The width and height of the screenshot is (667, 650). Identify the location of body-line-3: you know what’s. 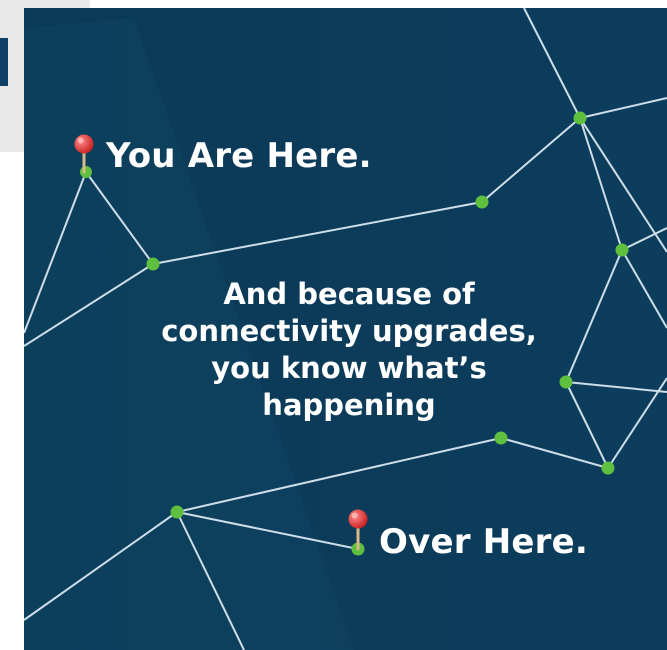
(349, 368).